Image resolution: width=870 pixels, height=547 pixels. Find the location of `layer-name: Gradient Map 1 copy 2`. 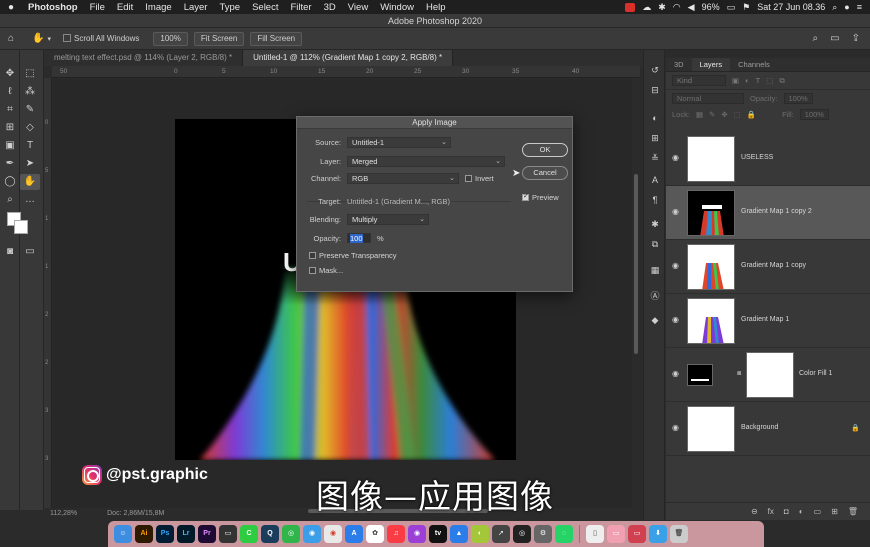

layer-name: Gradient Map 1 copy 2 is located at coordinates (776, 211).